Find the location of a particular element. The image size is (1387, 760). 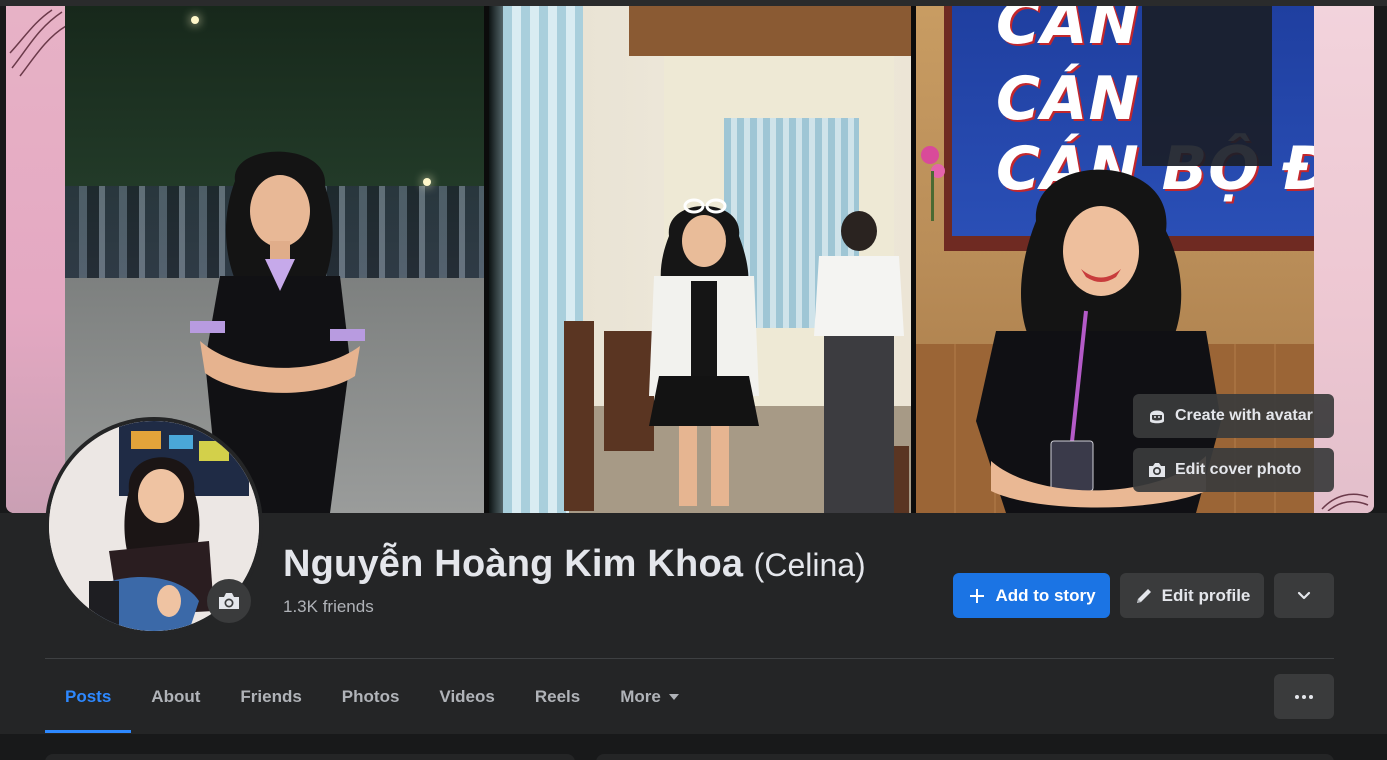

flower-icon is located at coordinates (933, 183).